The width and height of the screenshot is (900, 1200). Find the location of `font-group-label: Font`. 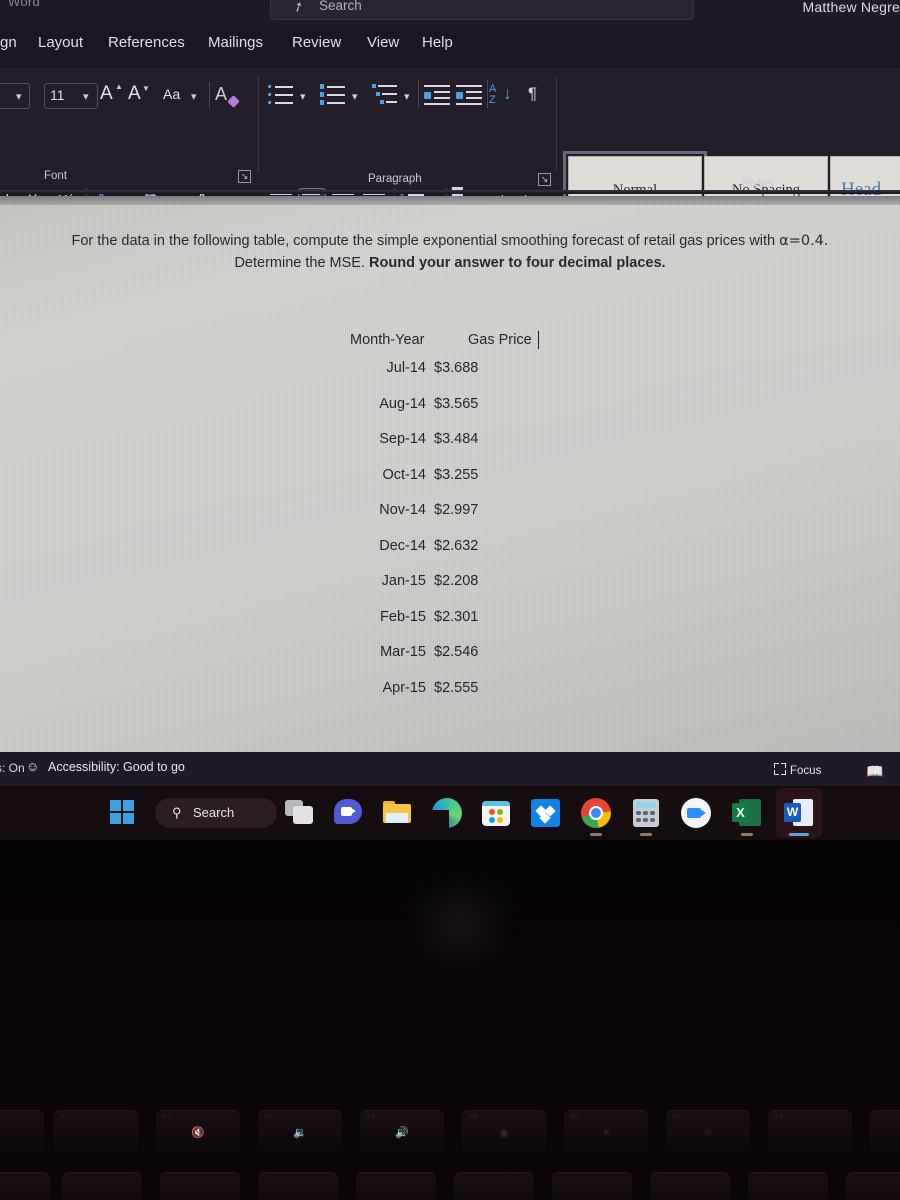

font-group-label: Font is located at coordinates (56, 176).